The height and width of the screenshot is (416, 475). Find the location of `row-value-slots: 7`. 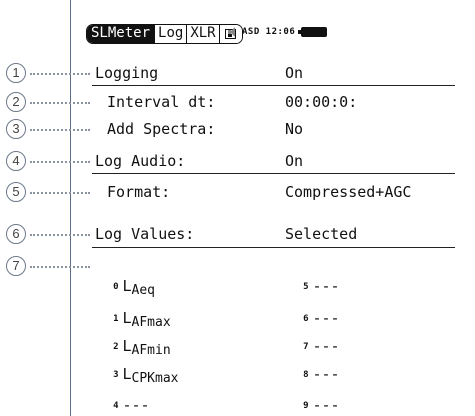

row-value-slots: 7 is located at coordinates (237, 267).